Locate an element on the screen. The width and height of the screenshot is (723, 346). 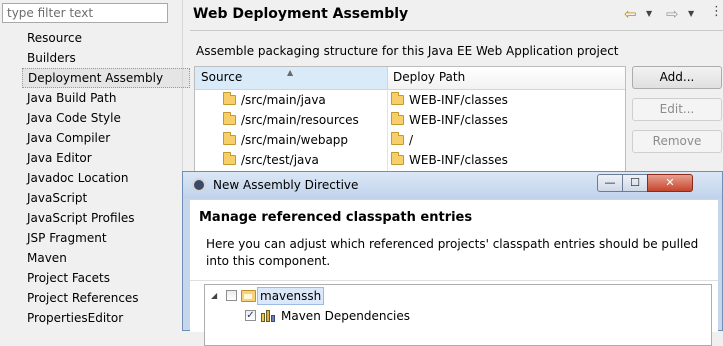
nav-item-java-build-path: Java Build Path is located at coordinates (106, 98).